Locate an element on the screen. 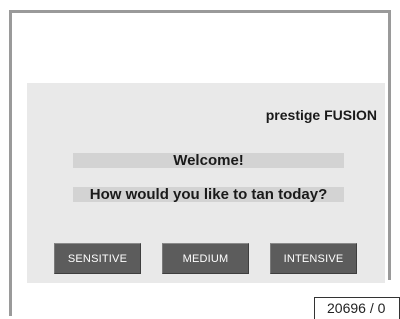 The width and height of the screenshot is (400, 319). welcome-message: Welcome! is located at coordinates (208, 160).